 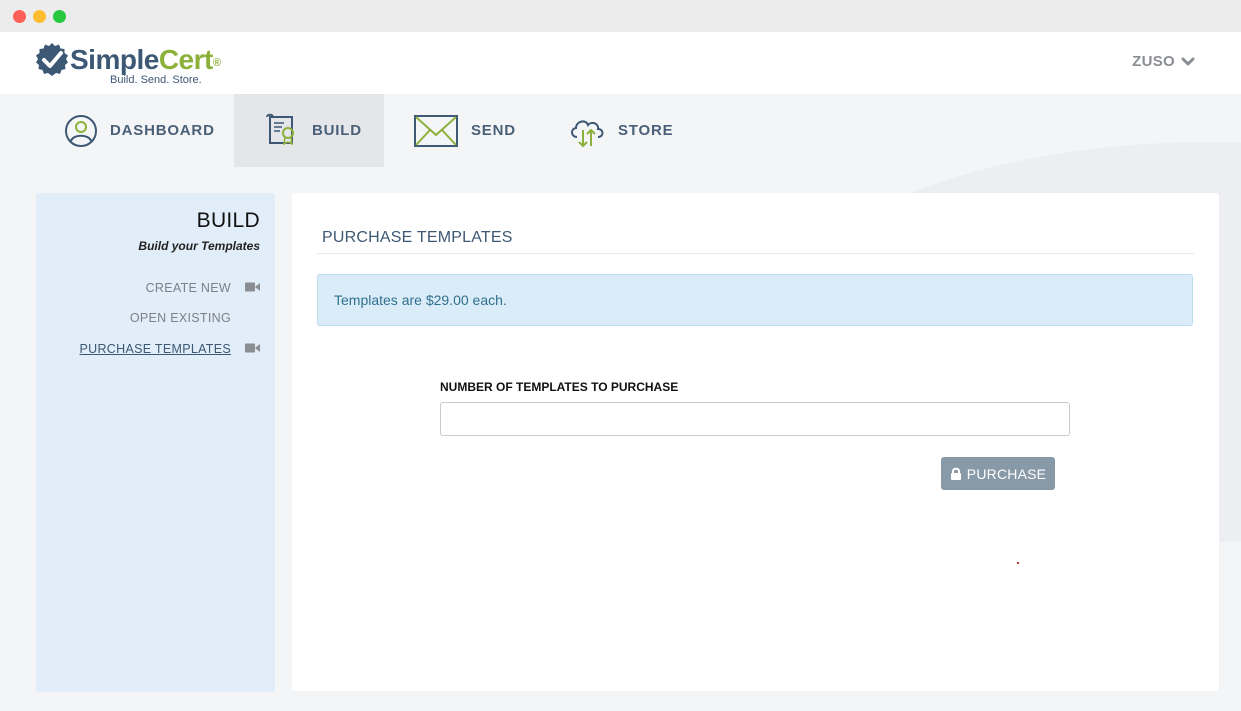 What do you see at coordinates (186, 59) in the screenshot?
I see `logo-word-cert: Cert` at bounding box center [186, 59].